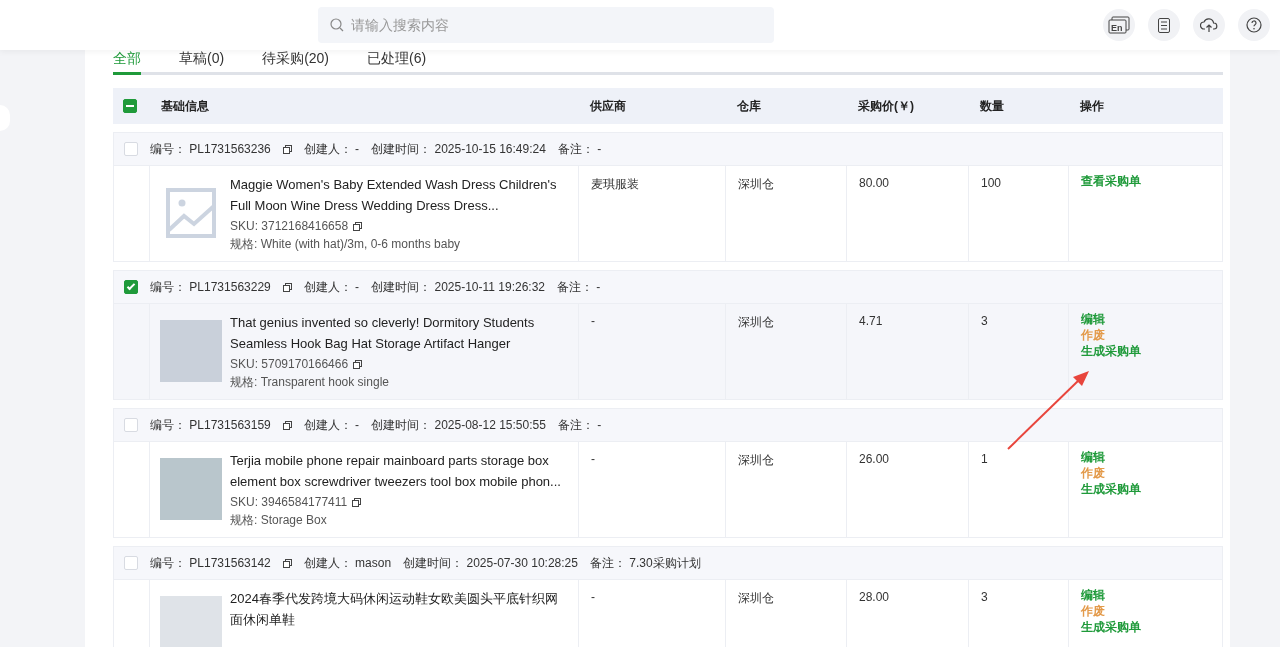  I want to click on tab: 待采购(20), so click(296, 62).